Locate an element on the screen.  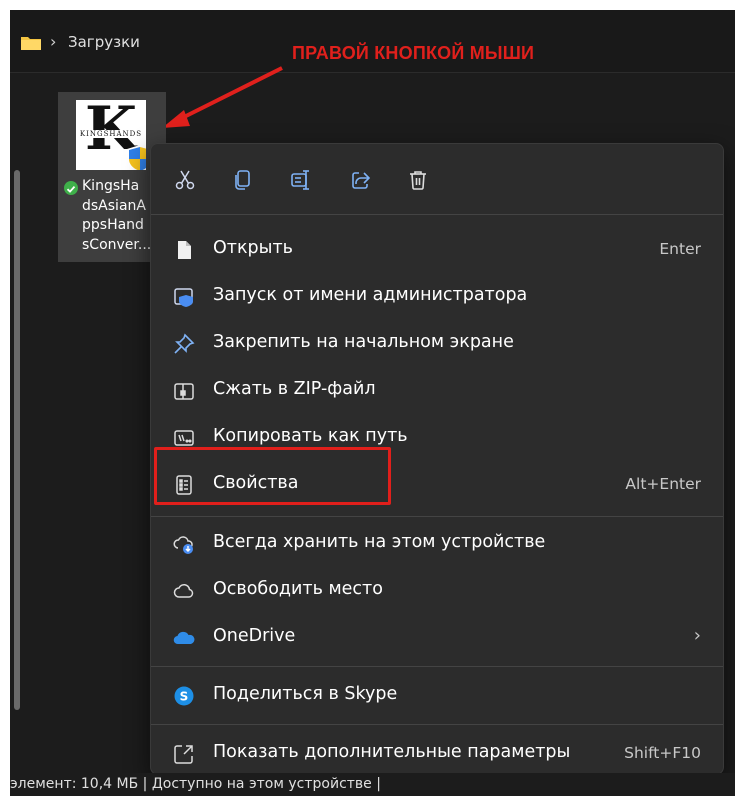
pin-icon is located at coordinates (184, 343).